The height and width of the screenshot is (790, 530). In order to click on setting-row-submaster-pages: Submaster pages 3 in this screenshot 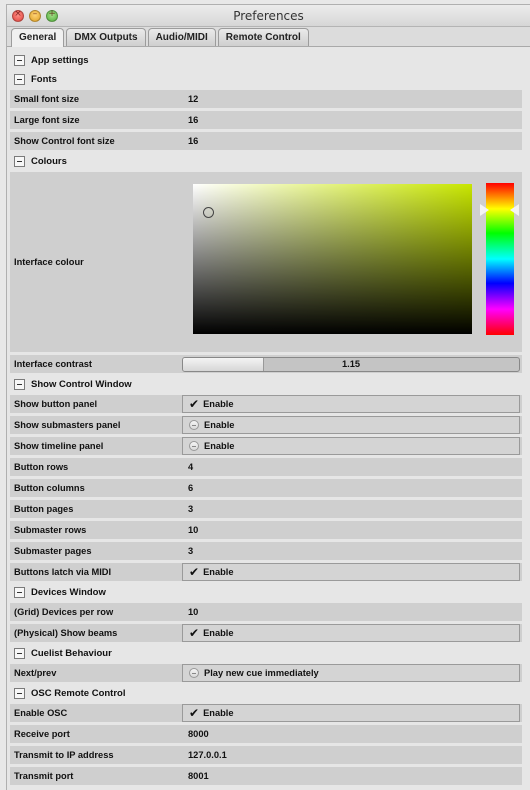, I will do `click(266, 551)`.